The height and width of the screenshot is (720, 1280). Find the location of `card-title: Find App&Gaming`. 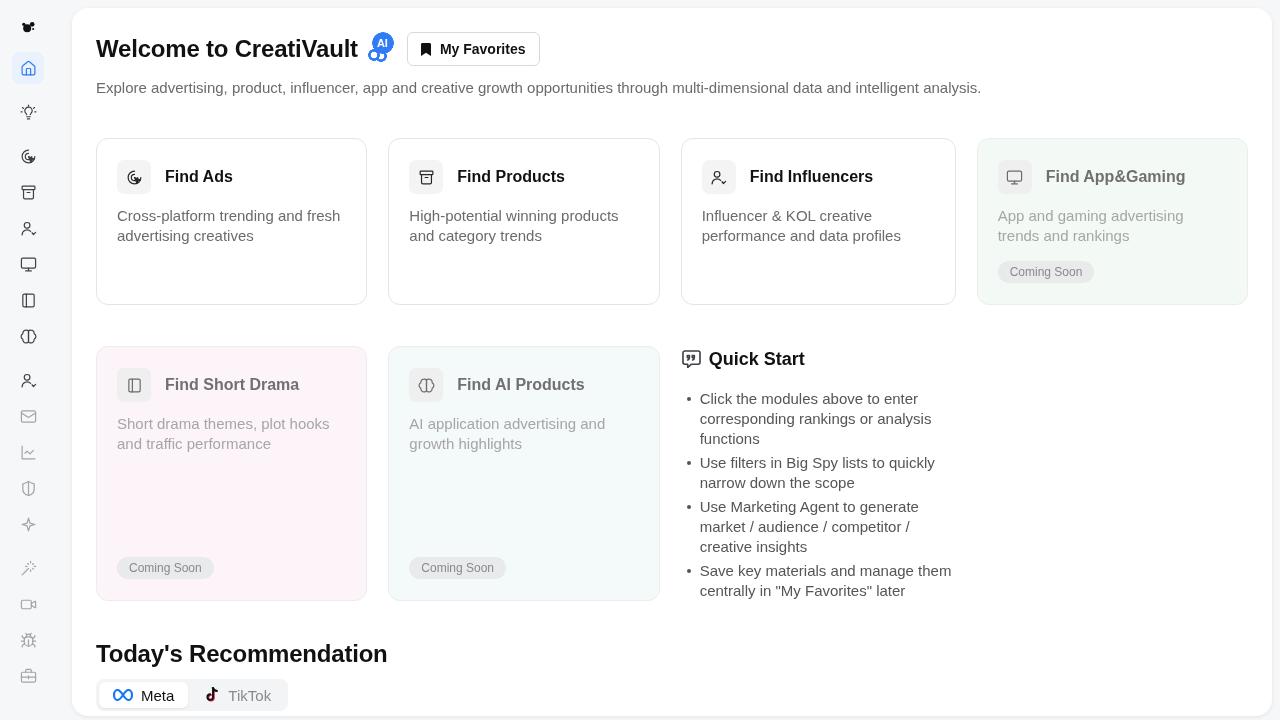

card-title: Find App&Gaming is located at coordinates (1115, 177).